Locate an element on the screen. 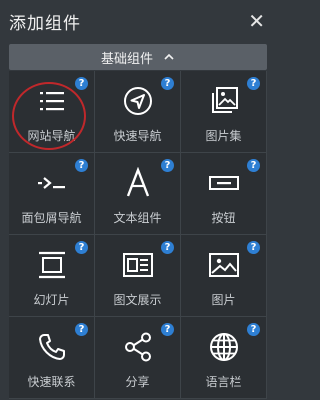 The height and width of the screenshot is (400, 320). tile-slideshow: ? 幻灯片 is located at coordinates (52, 276).